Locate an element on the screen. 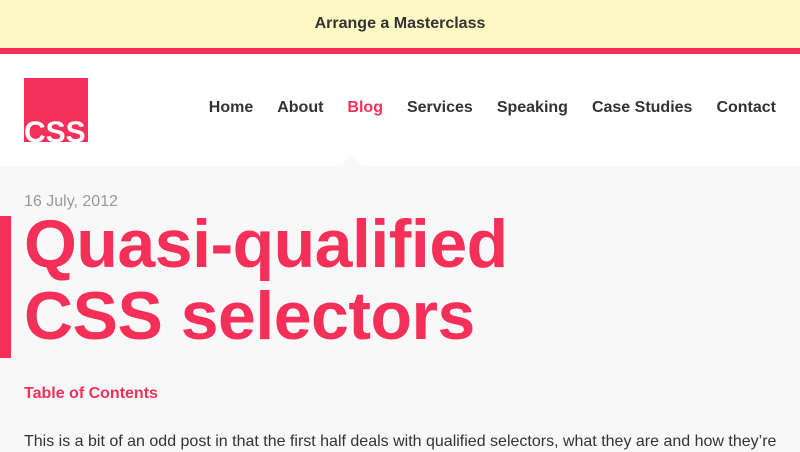 This screenshot has height=452, width=800. site-logo: CSS is located at coordinates (56, 110).